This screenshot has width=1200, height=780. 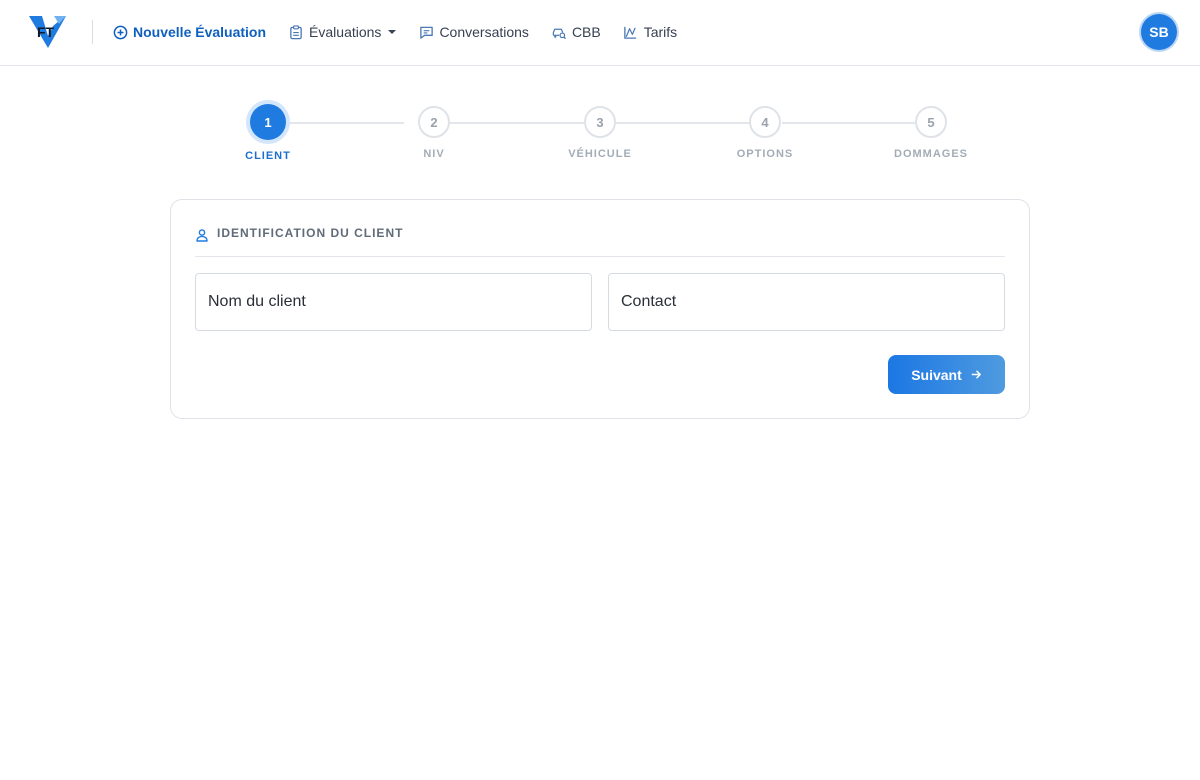 I want to click on nav-new-evaluation: Nouvelle Évaluation, so click(x=189, y=32).